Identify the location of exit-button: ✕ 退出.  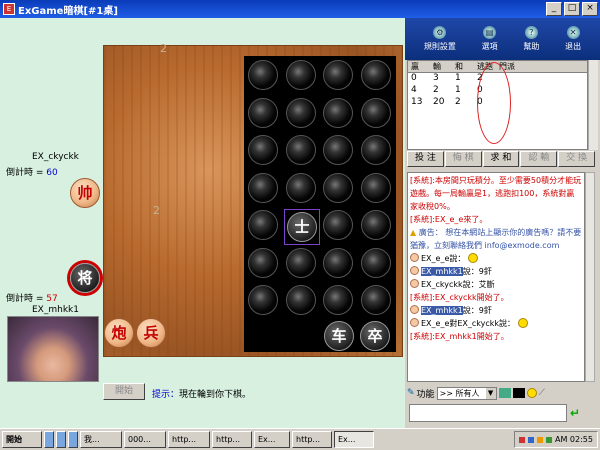
(573, 39).